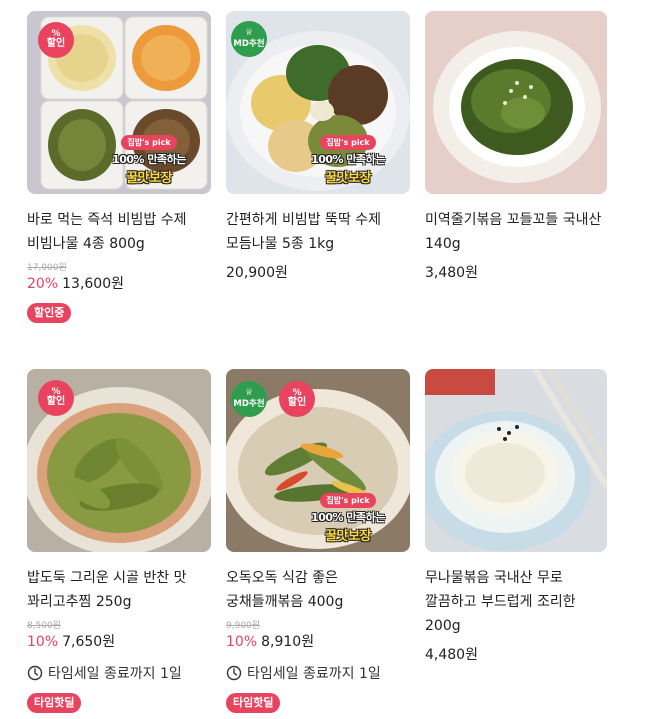 Image resolution: width=648 pixels, height=719 pixels. Describe the element at coordinates (318, 232) in the screenshot. I see `product-title: 간편하게 비빔밥 뚝딱 수제 모듬나물 5종 1kg` at that location.